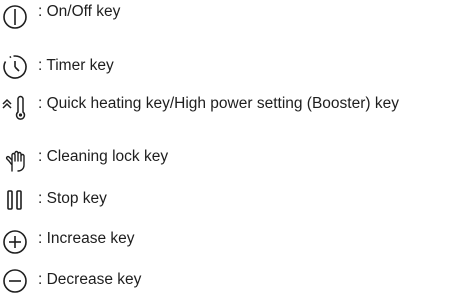 This screenshot has height=295, width=455. What do you see at coordinates (227, 278) in the screenshot?
I see `legend-row-decrease: : Decrease key` at bounding box center [227, 278].